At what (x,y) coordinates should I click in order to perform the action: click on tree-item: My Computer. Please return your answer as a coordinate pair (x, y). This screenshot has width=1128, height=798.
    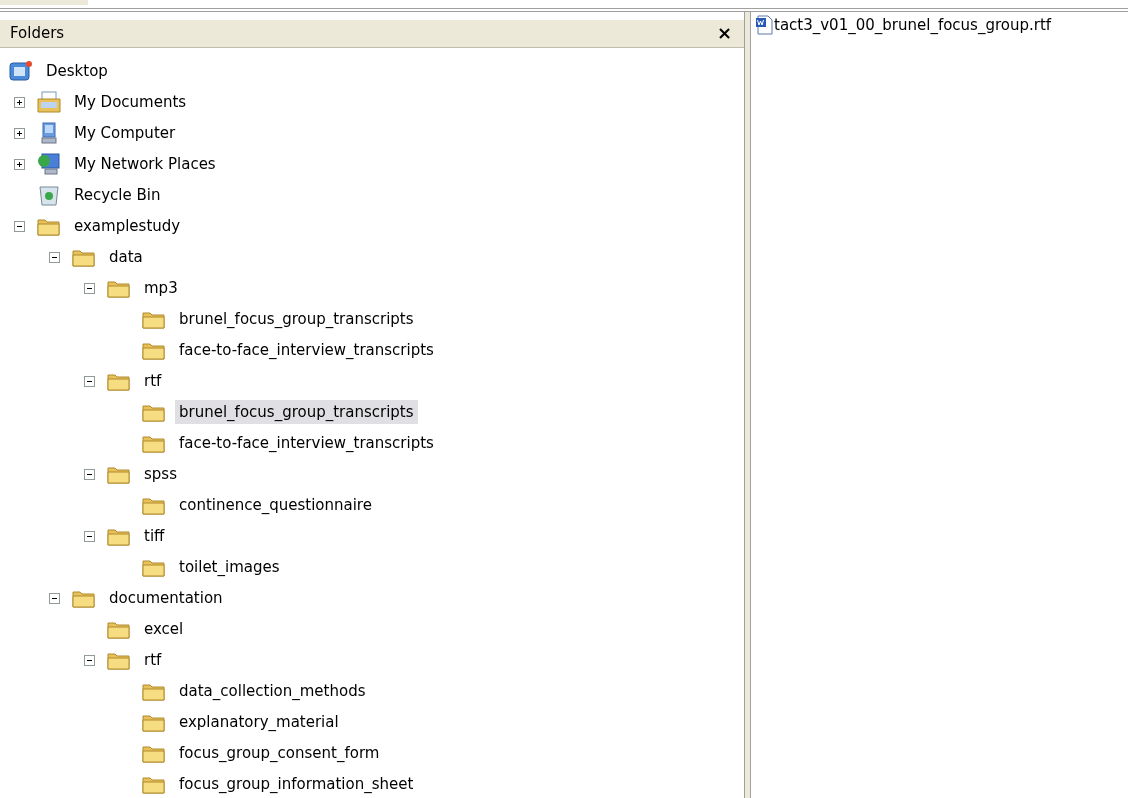
    Looking at the image, I should click on (125, 133).